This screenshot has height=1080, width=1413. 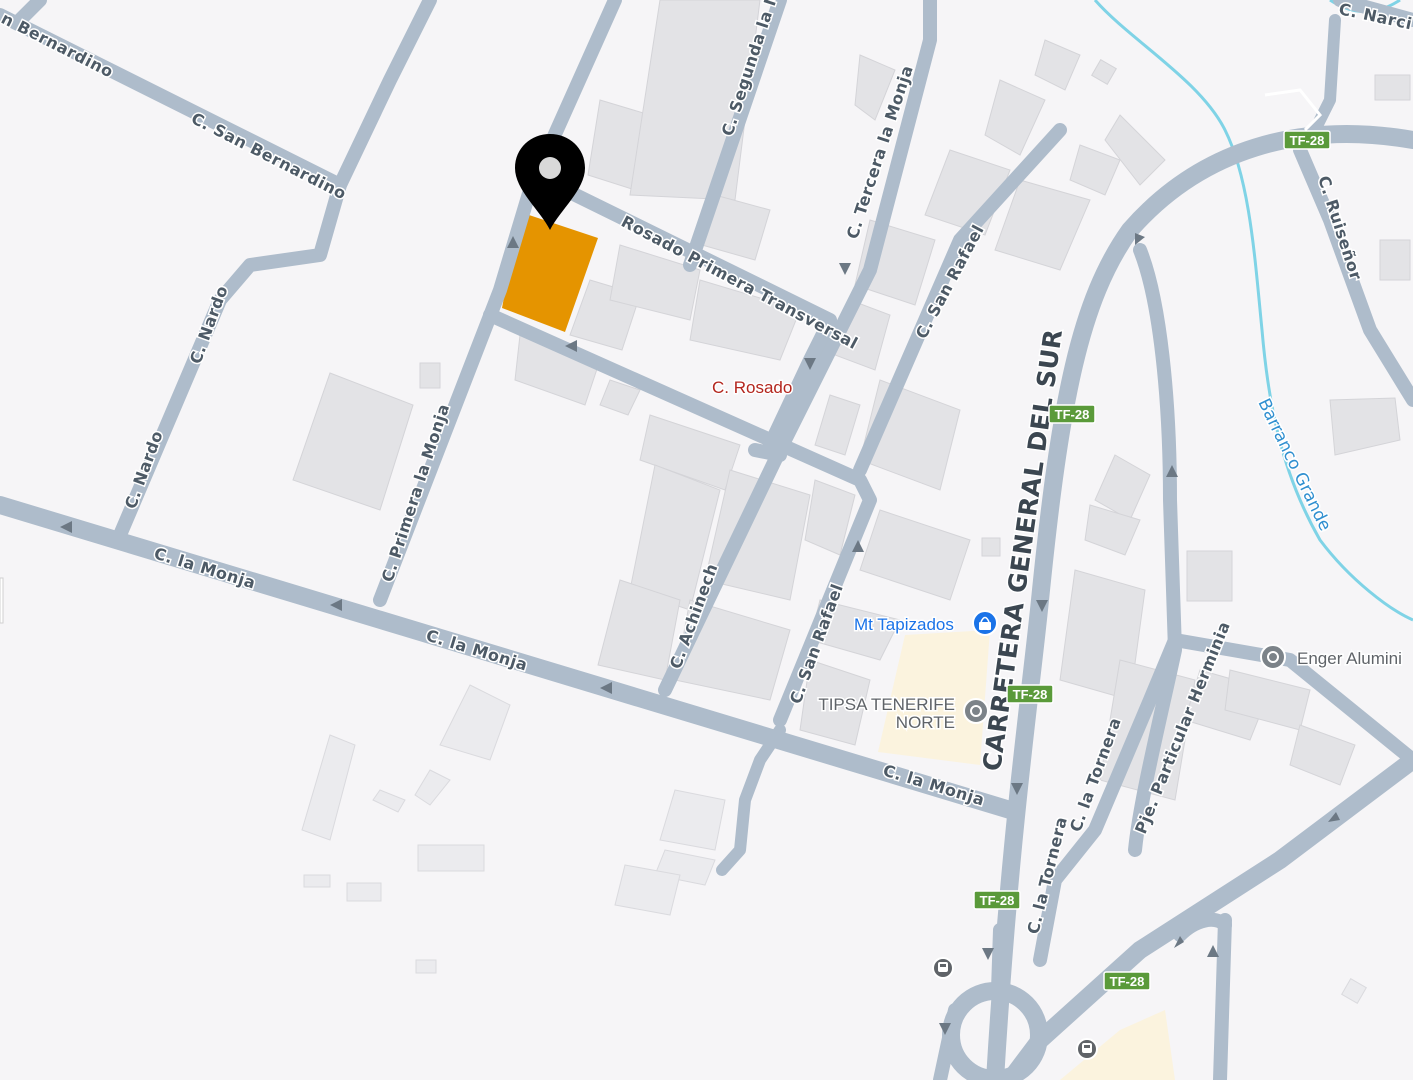 I want to click on poi-label-mt-tapizados: Mt Tapizados, so click(x=904, y=625).